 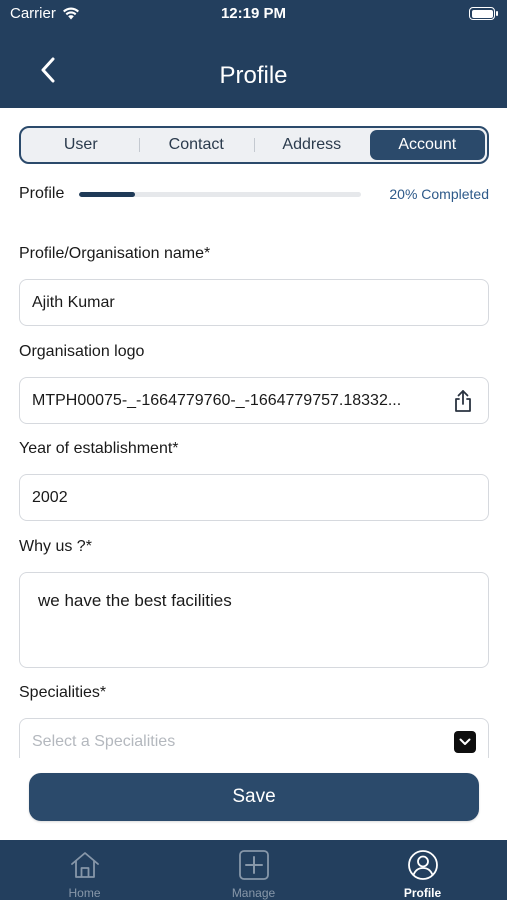 I want to click on tabbar-item-manage: Manage, so click(x=253, y=870).